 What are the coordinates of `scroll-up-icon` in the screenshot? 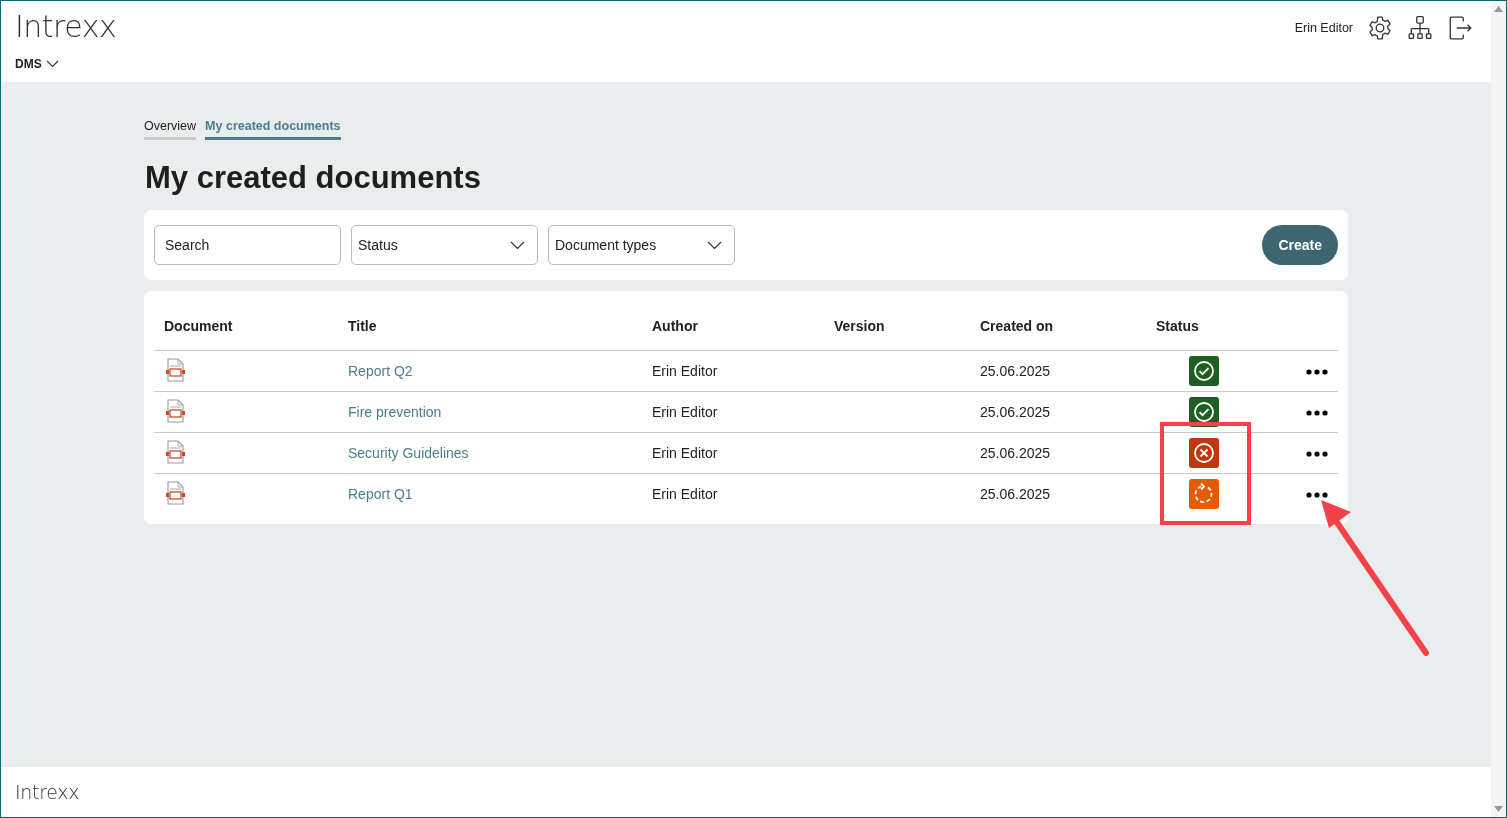 It's located at (1498, 9).